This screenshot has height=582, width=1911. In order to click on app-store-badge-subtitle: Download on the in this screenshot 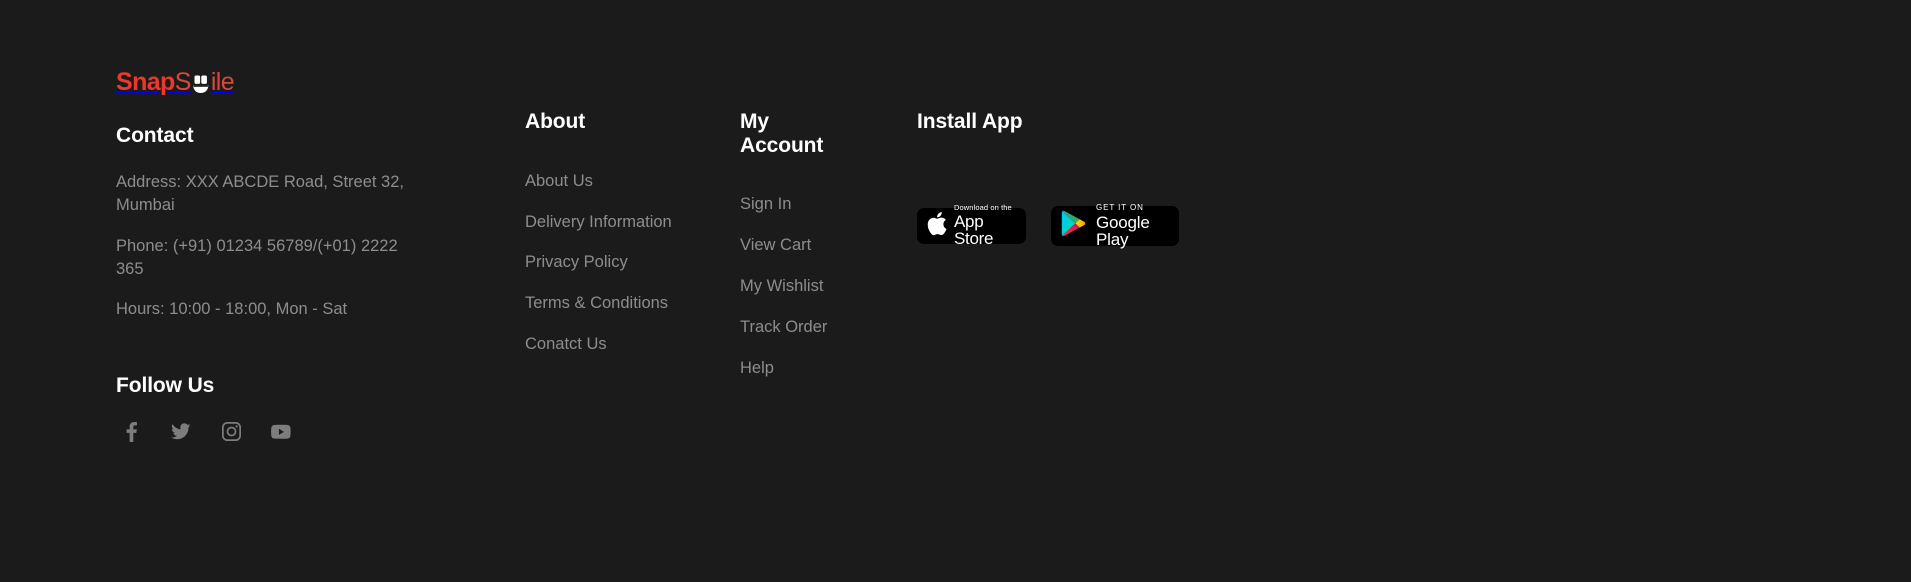, I will do `click(983, 207)`.